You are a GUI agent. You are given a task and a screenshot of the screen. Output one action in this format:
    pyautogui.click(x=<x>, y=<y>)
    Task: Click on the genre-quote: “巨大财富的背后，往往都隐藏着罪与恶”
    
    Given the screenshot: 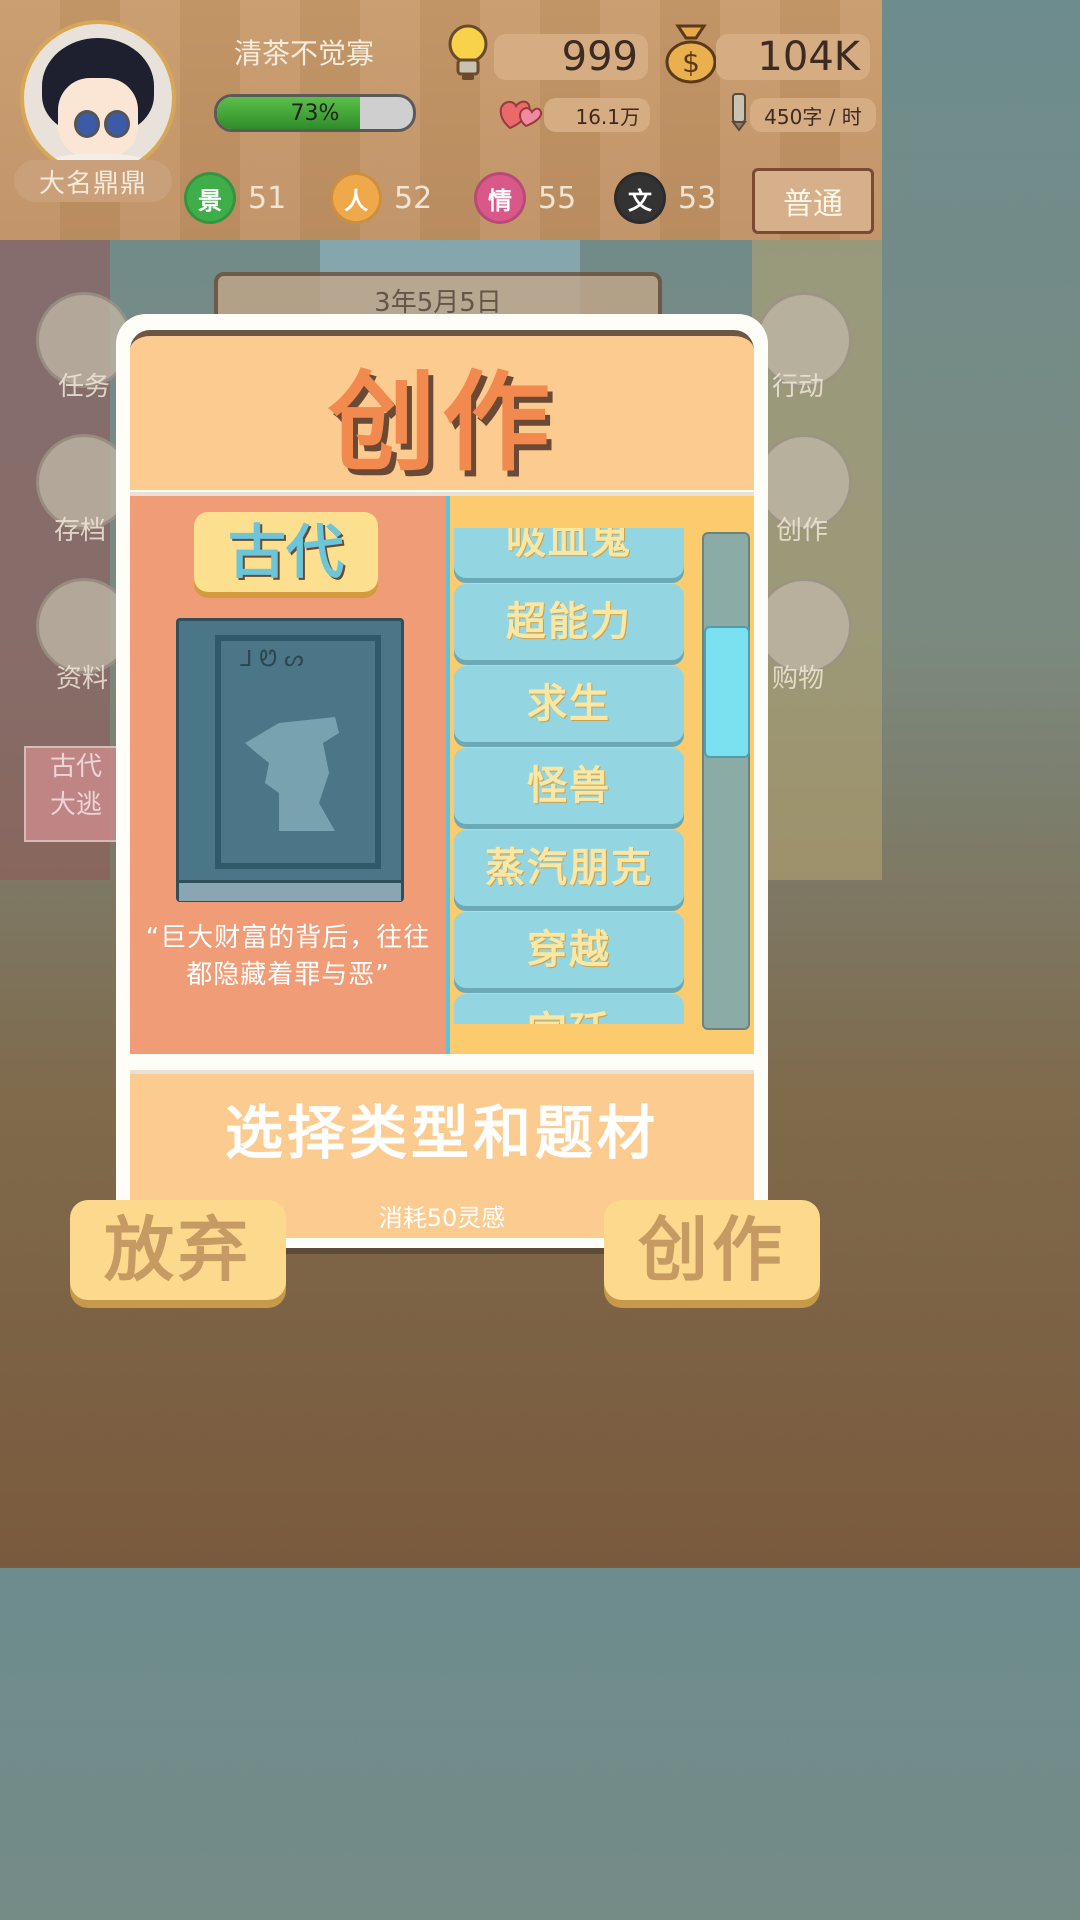 What is the action you would take?
    pyautogui.click(x=288, y=956)
    